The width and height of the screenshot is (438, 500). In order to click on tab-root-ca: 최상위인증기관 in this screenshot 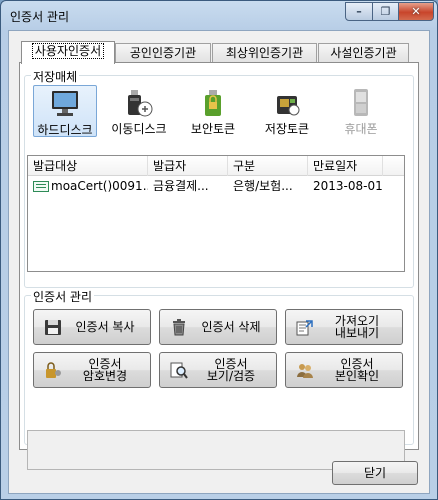, I will do `click(264, 53)`.